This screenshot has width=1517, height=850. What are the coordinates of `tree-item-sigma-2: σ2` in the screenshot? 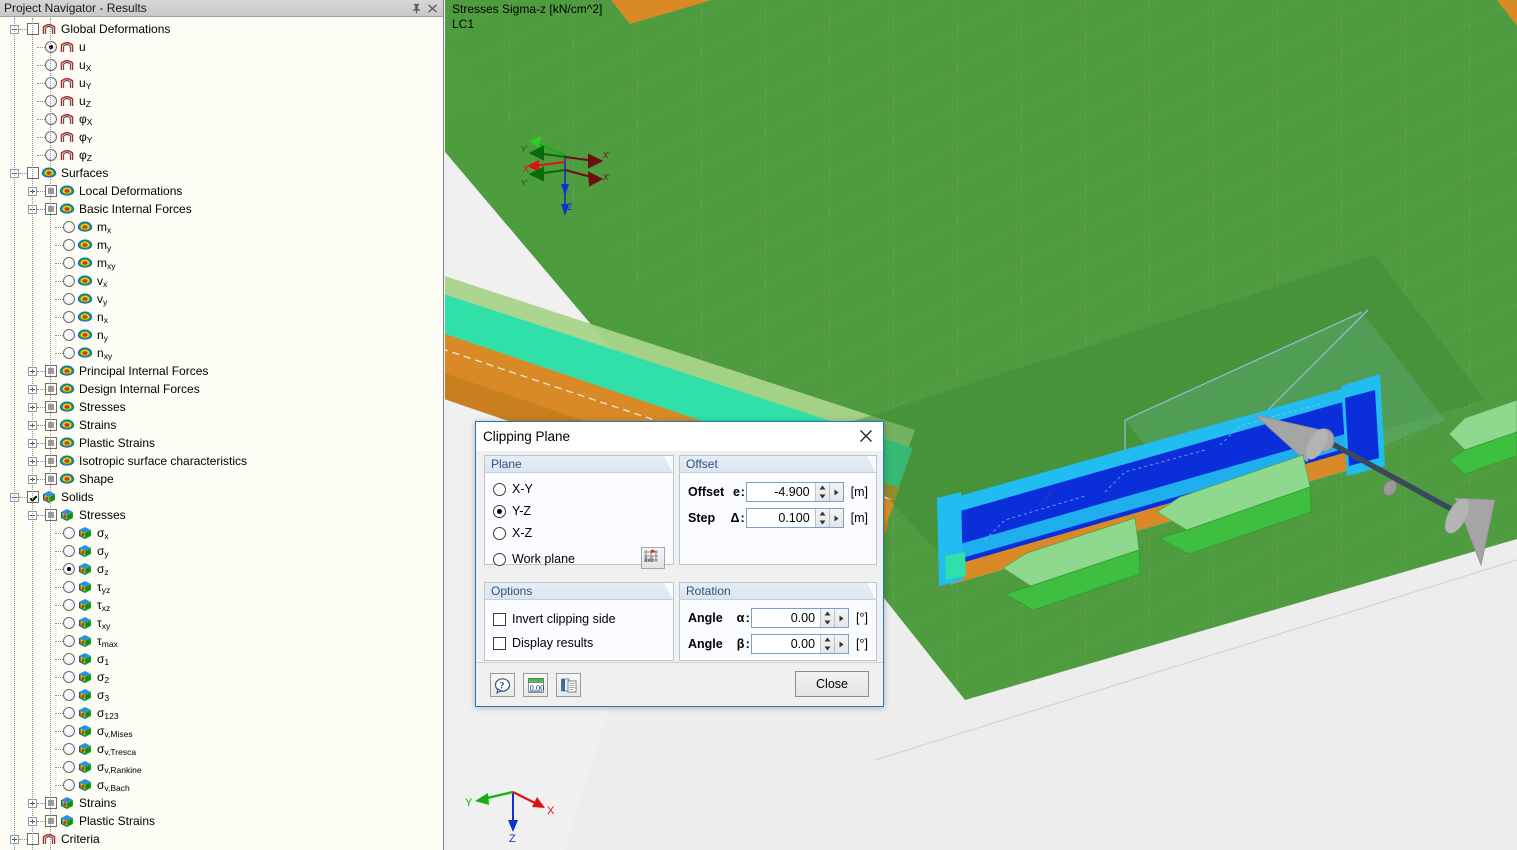 It's located at (221, 677).